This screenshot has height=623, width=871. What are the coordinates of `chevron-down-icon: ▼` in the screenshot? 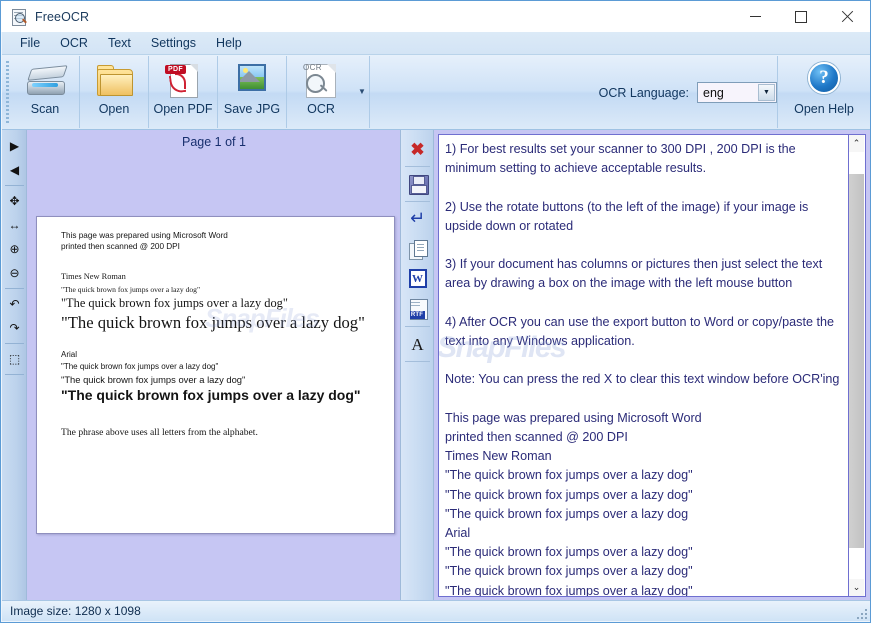 It's located at (766, 92).